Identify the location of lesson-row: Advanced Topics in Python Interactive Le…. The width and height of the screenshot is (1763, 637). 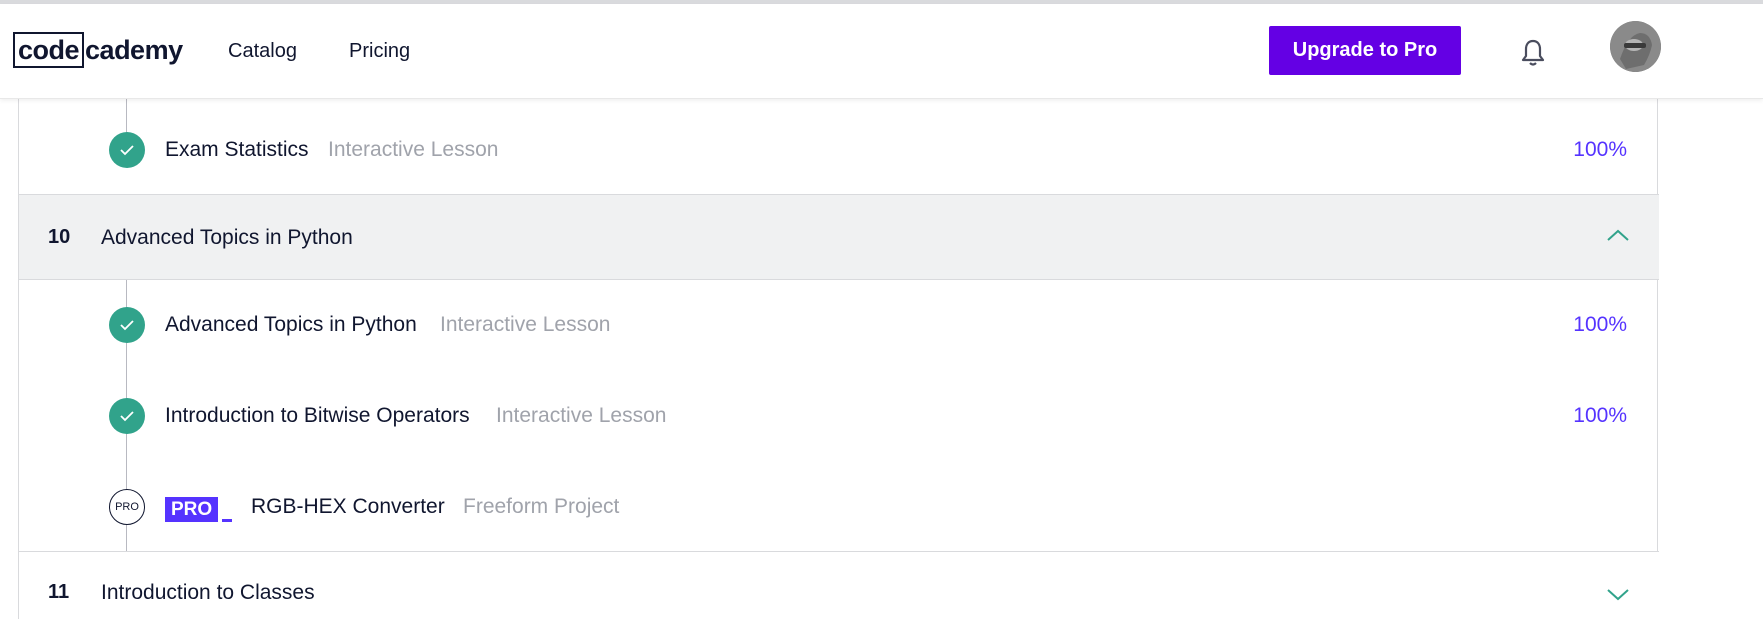
(839, 325).